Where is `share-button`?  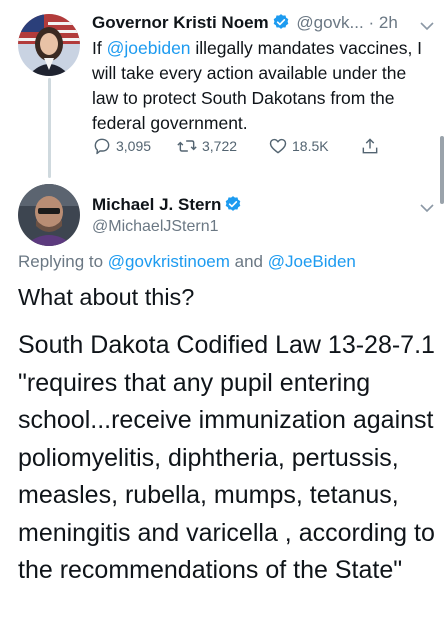
share-button is located at coordinates (370, 146).